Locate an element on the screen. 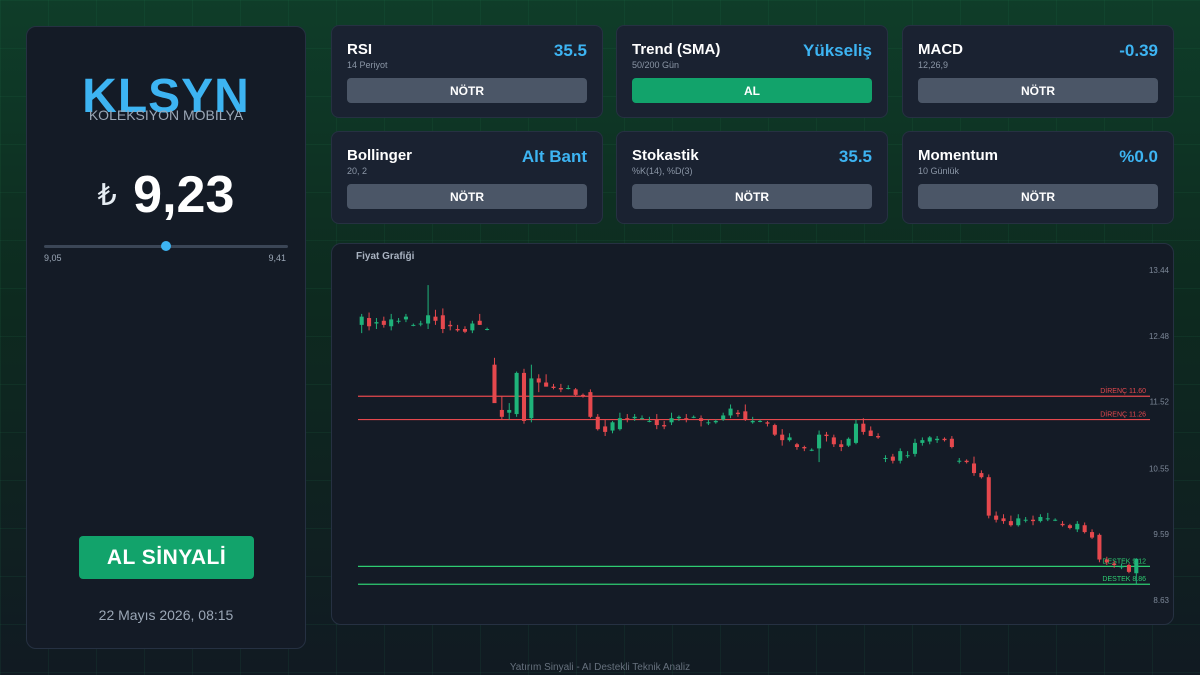  company-name: KOLEKSIYON MOBILYA is located at coordinates (166, 115).